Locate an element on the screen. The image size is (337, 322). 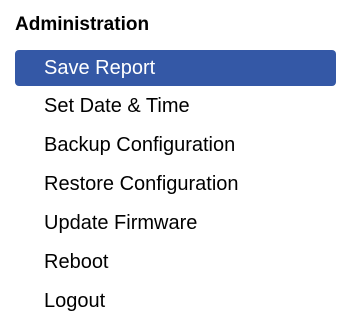
menu-item-update-firmware: Update Firmware is located at coordinates (175, 223).